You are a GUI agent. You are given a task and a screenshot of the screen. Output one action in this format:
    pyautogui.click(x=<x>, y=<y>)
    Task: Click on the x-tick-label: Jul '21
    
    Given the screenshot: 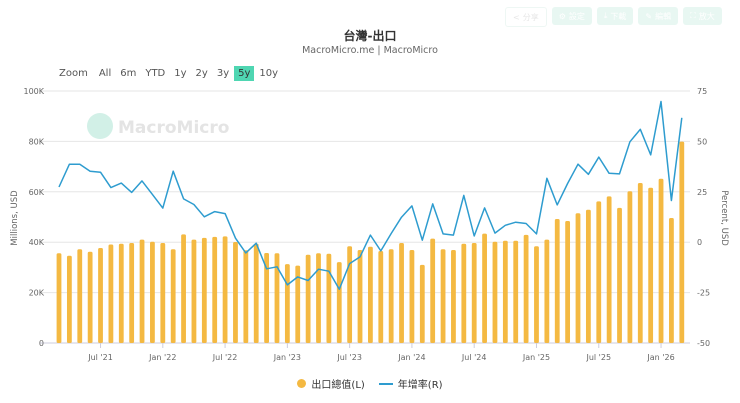 What is the action you would take?
    pyautogui.click(x=100, y=357)
    